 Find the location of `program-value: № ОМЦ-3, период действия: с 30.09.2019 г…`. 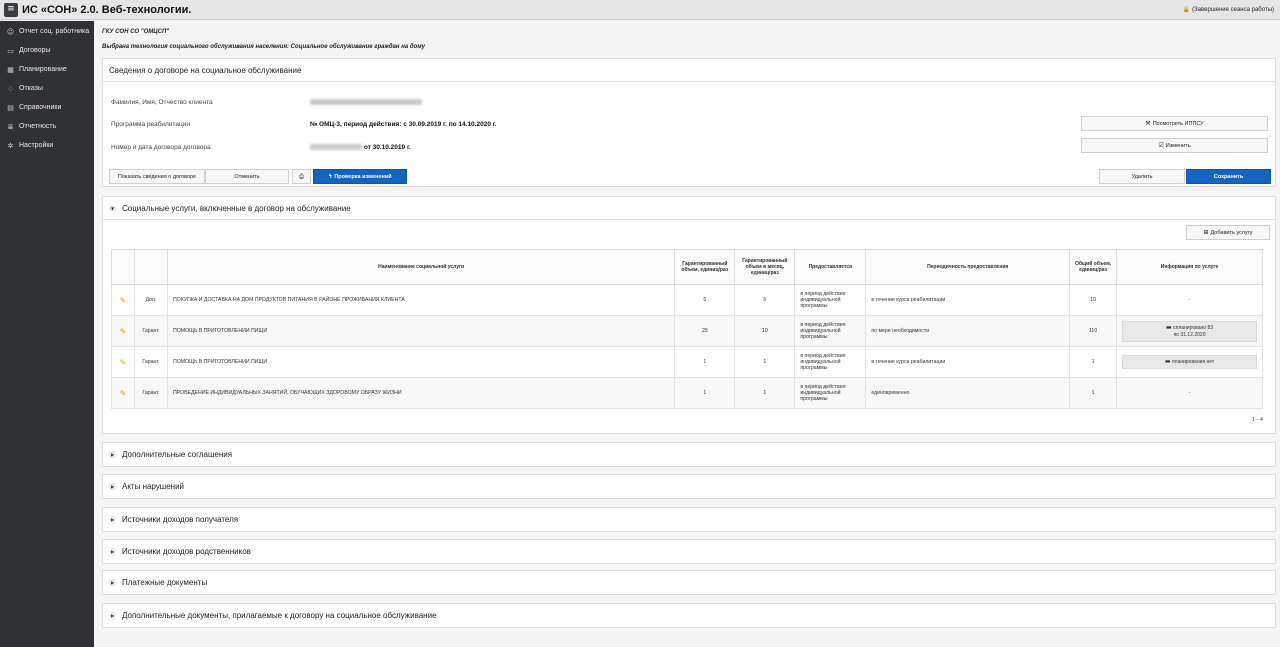

program-value: № ОМЦ-3, период действия: с 30.09.2019 г… is located at coordinates (403, 124).